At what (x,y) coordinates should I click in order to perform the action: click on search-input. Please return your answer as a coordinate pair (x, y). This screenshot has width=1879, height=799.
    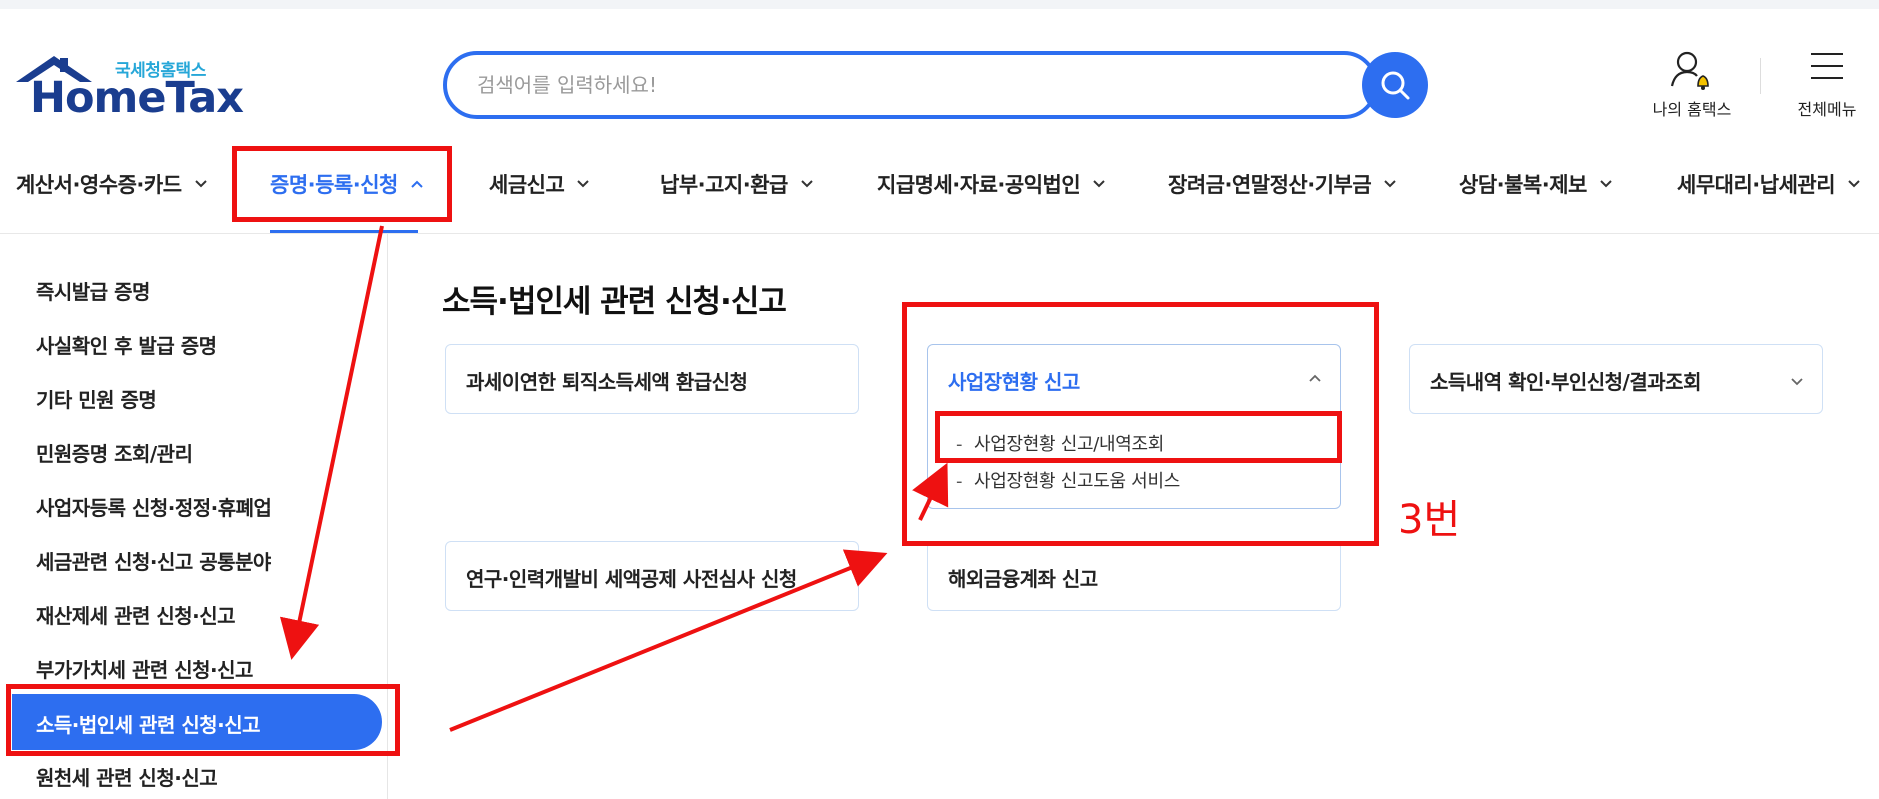
    Looking at the image, I should click on (917, 85).